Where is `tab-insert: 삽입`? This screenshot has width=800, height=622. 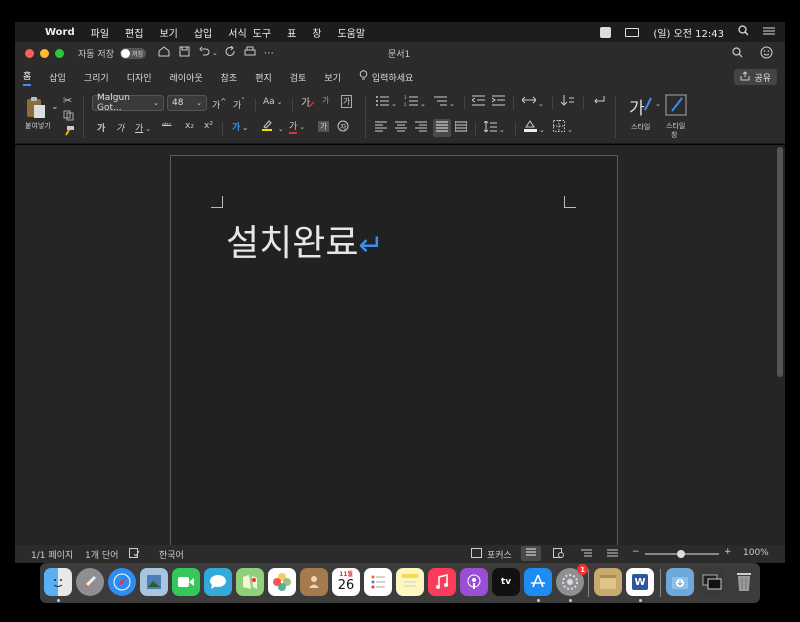 tab-insert: 삽입 is located at coordinates (57, 77).